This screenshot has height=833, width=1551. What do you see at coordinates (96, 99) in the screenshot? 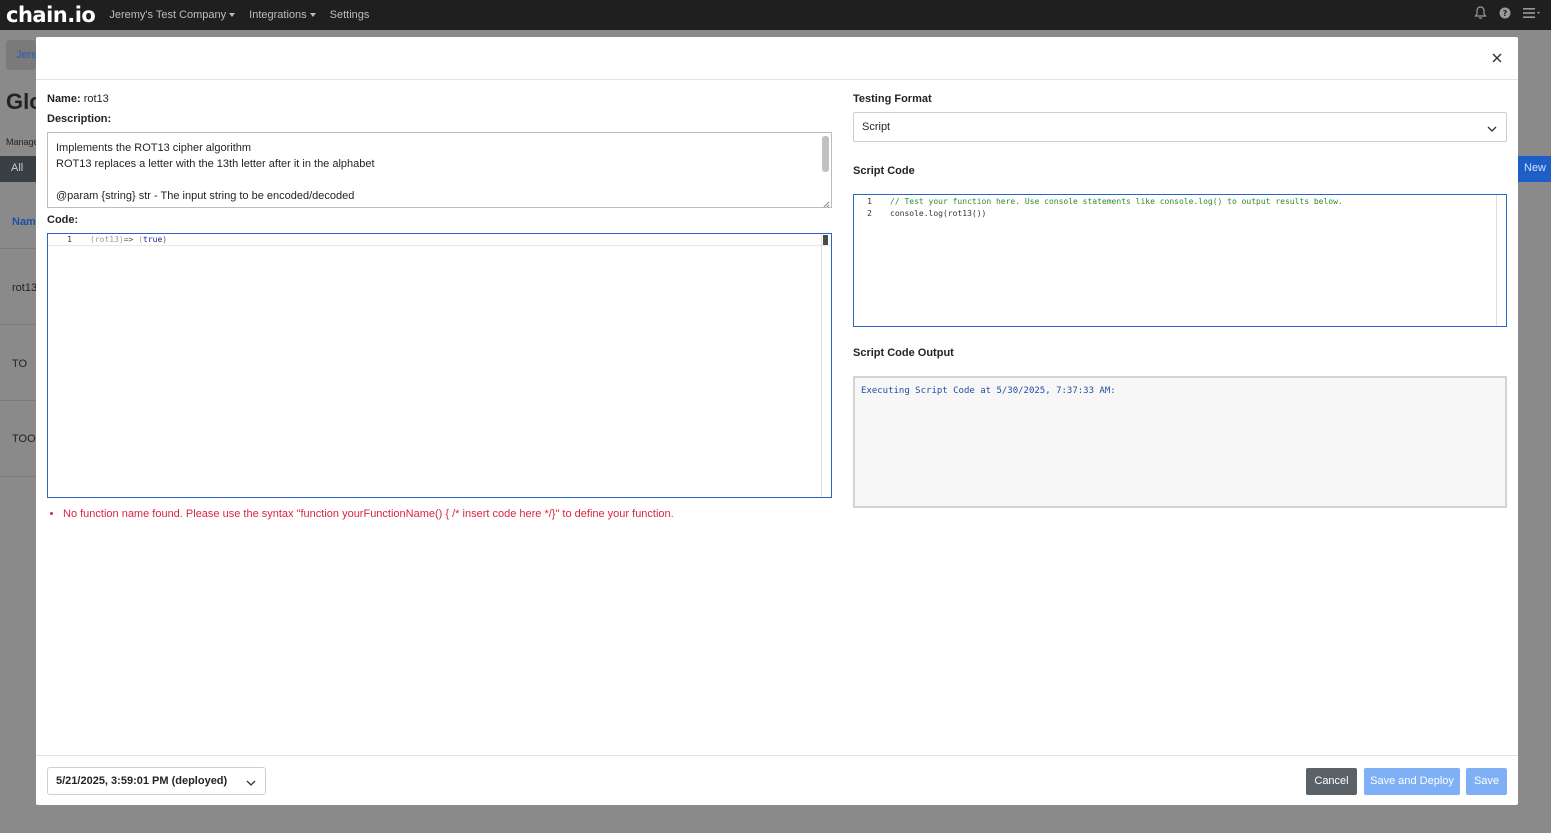
I see `name-value: rot13` at bounding box center [96, 99].